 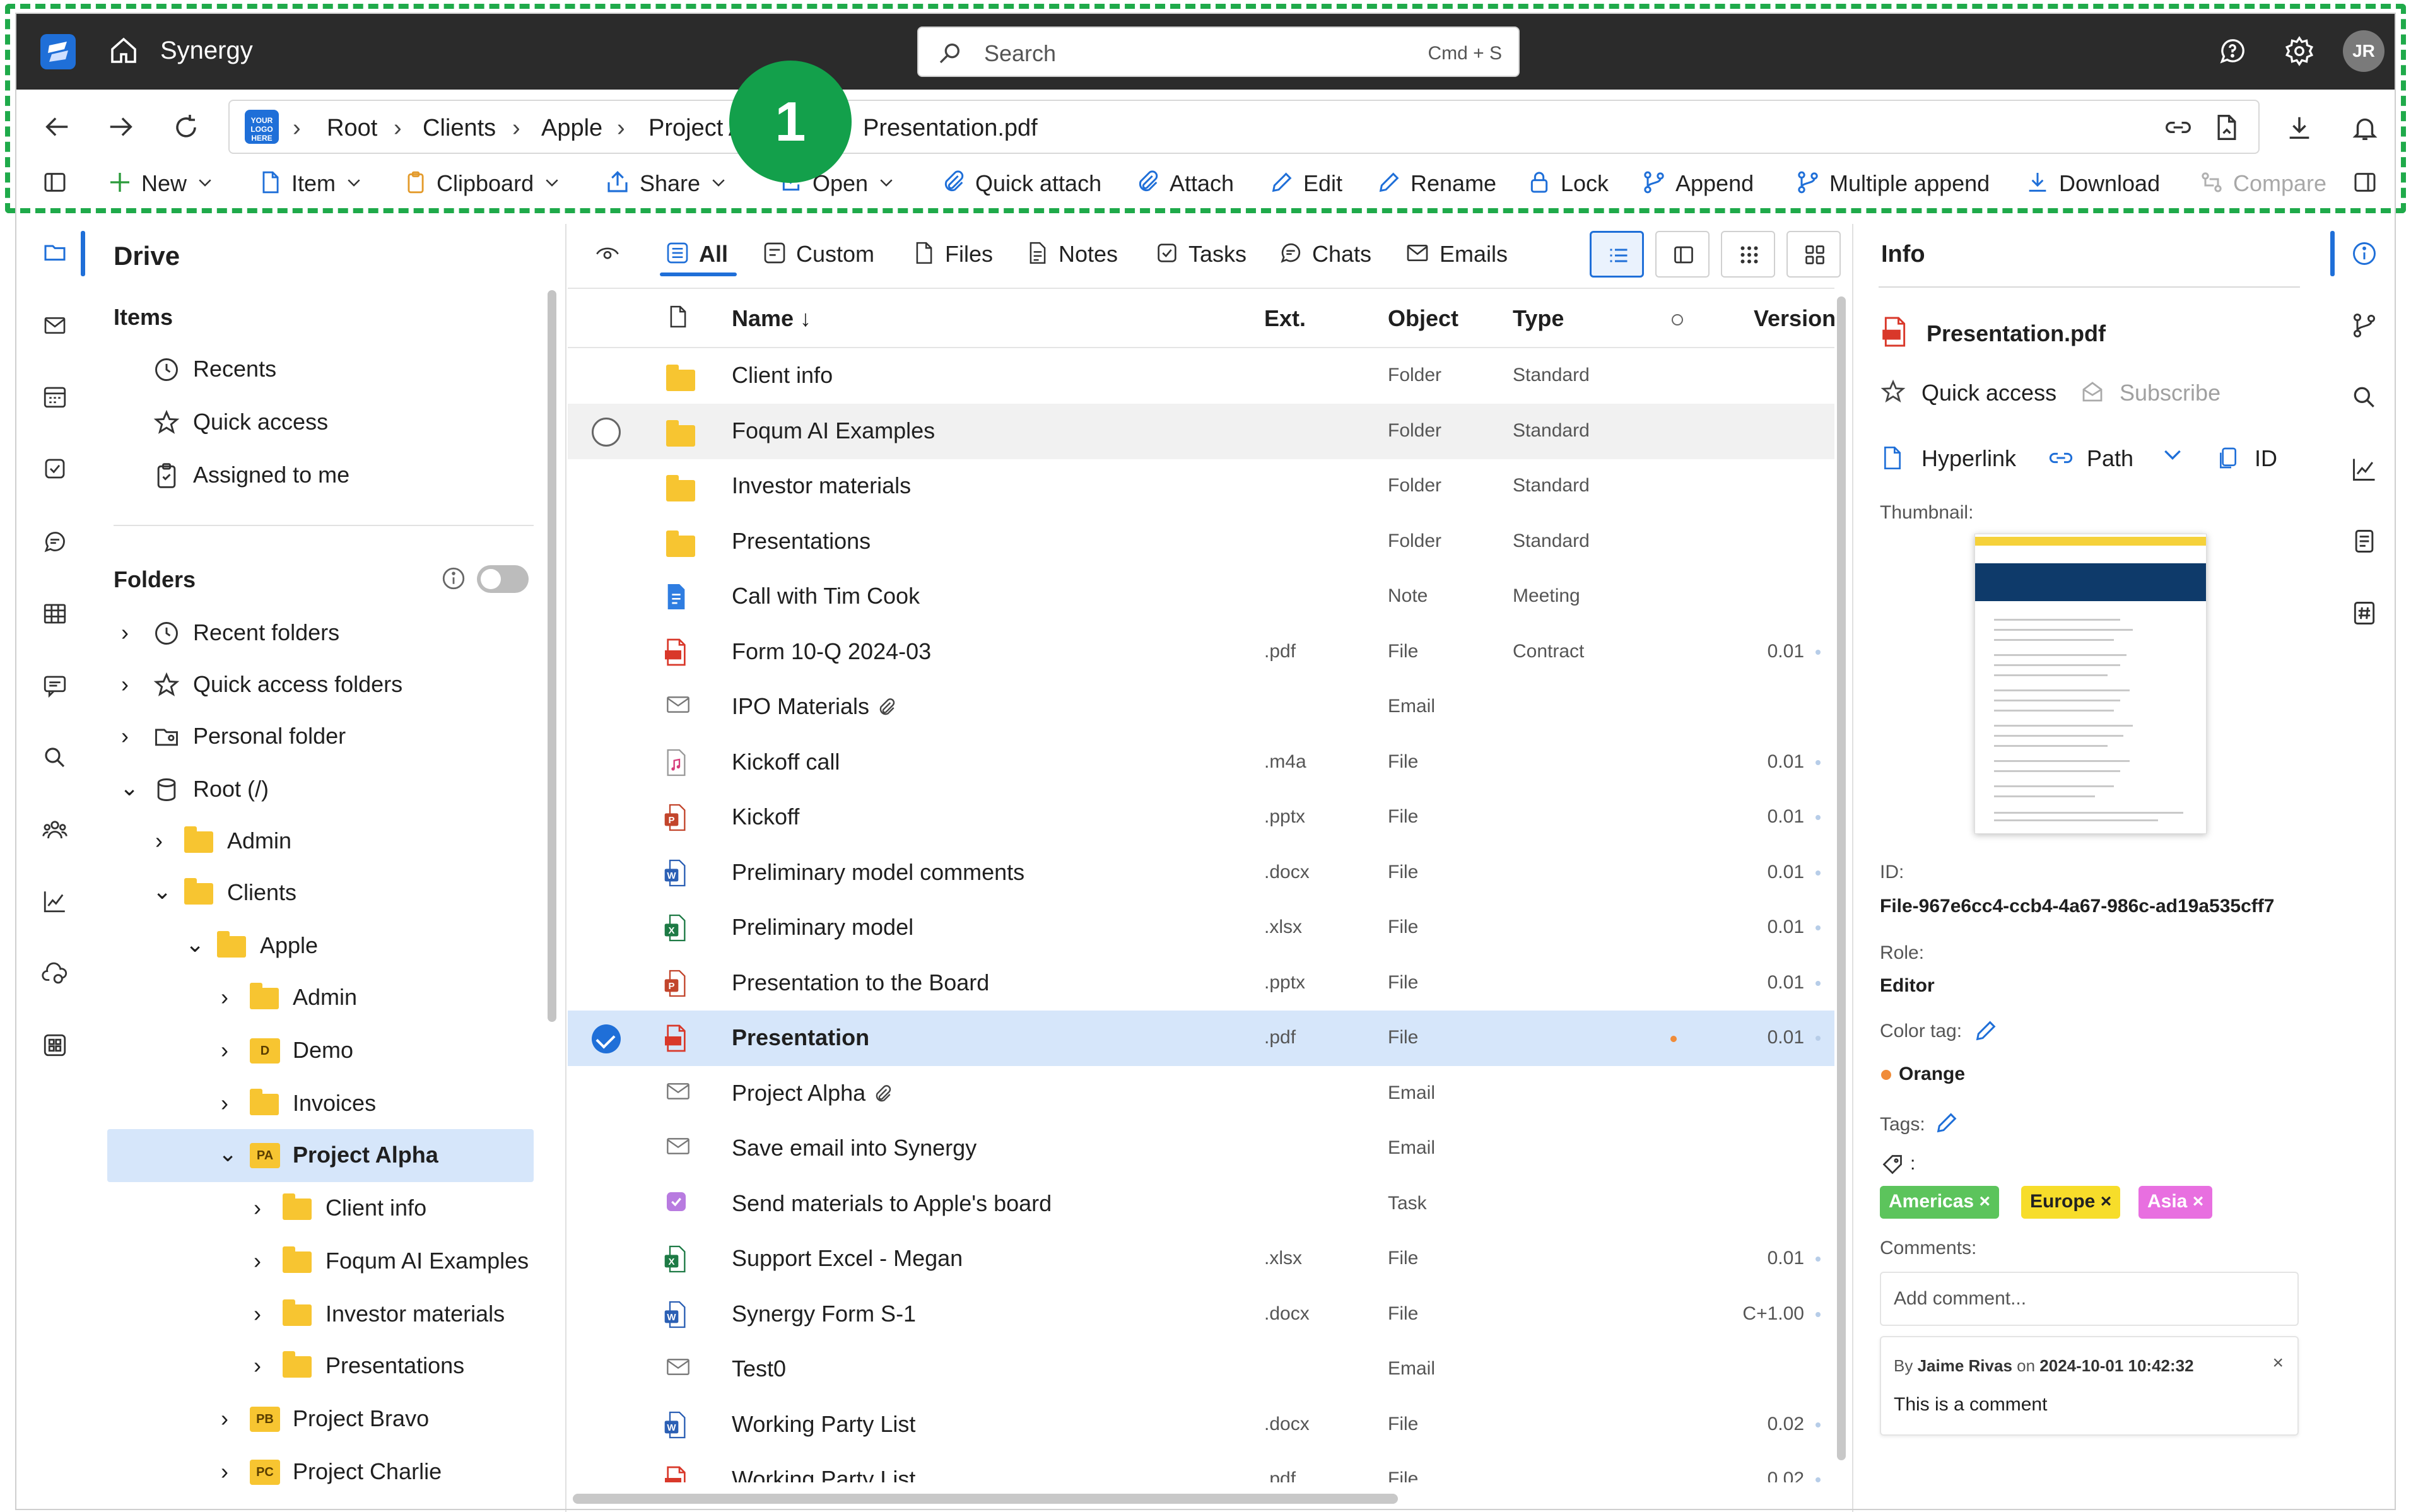 I want to click on drive-folder-icon, so click(x=54, y=254).